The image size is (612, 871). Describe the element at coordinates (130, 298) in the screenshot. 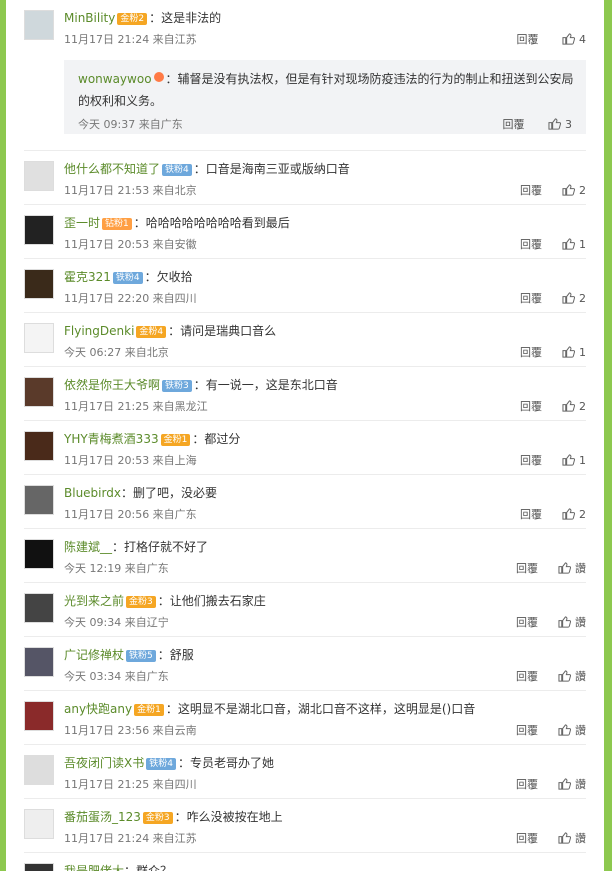

I see `comment-meta: 11月17日 22:20 来自四川` at that location.